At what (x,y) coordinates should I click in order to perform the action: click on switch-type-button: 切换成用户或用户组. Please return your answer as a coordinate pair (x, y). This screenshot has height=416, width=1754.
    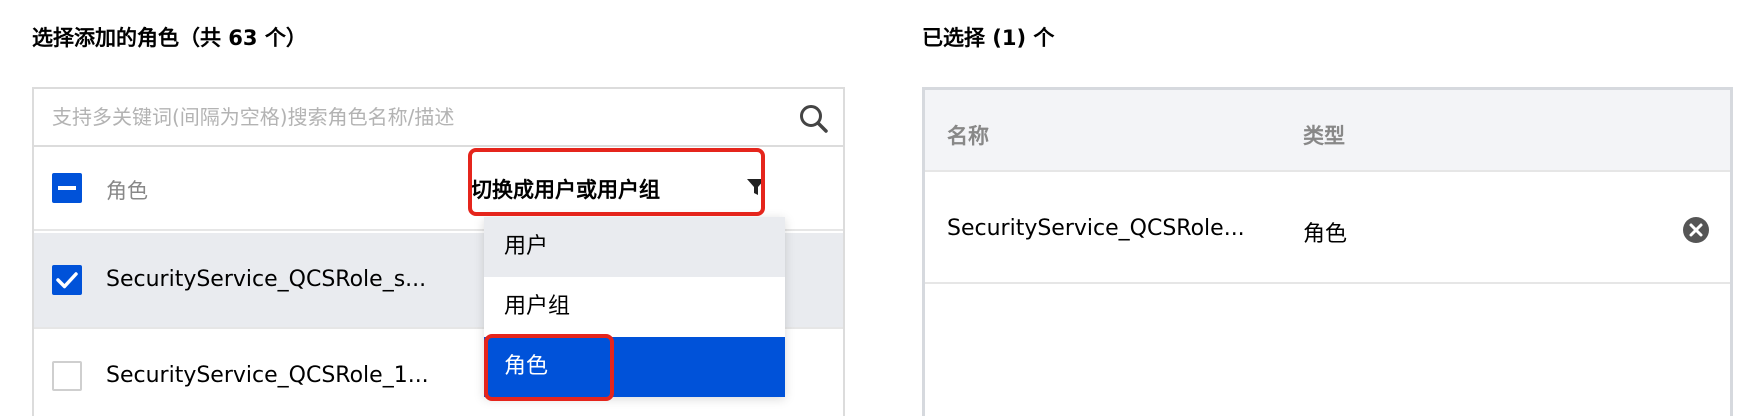
    Looking at the image, I should click on (565, 189).